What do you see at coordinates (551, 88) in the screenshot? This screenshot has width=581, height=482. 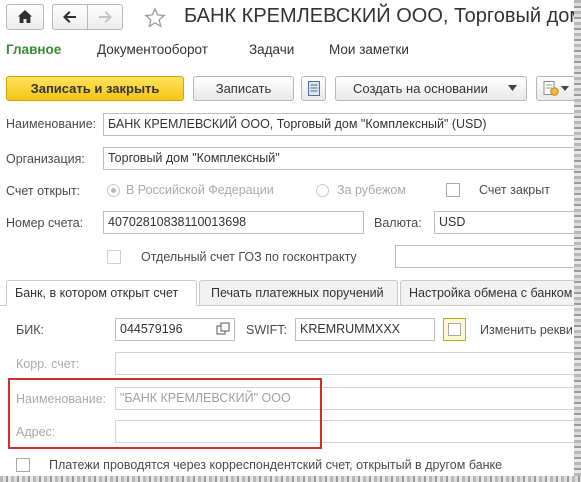 I see `report-icon` at bounding box center [551, 88].